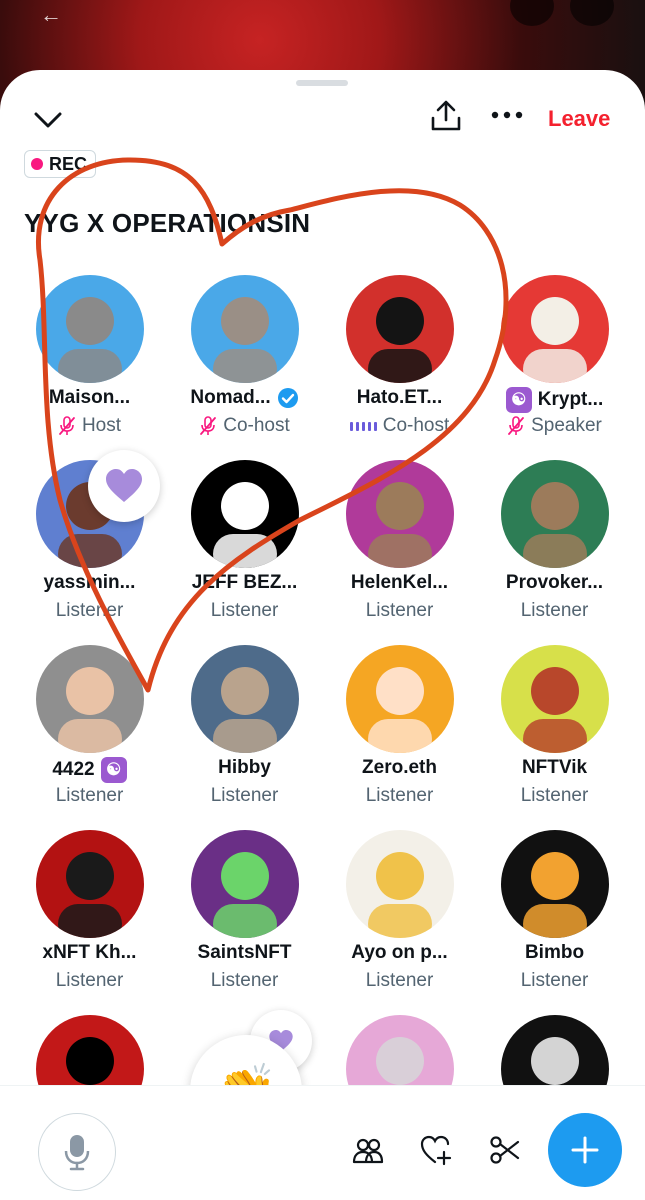 This screenshot has height=1200, width=645. I want to click on participant-item: Bimbo Listener, so click(554, 920).